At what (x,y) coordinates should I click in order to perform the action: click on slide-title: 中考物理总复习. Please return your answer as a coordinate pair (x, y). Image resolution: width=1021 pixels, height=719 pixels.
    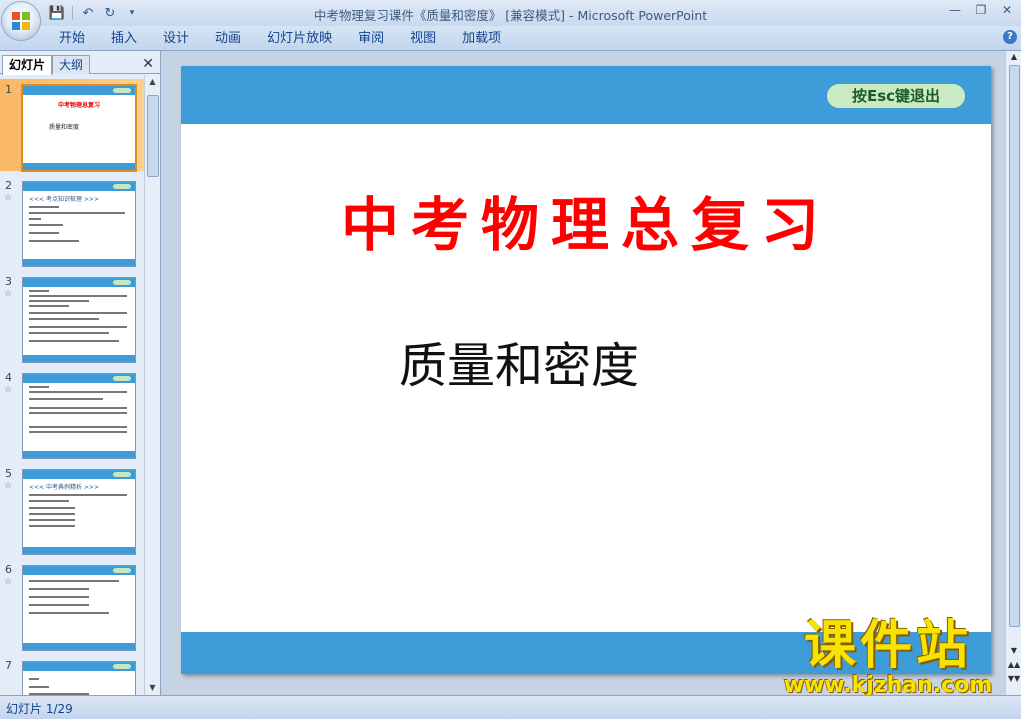
    Looking at the image, I should click on (586, 220).